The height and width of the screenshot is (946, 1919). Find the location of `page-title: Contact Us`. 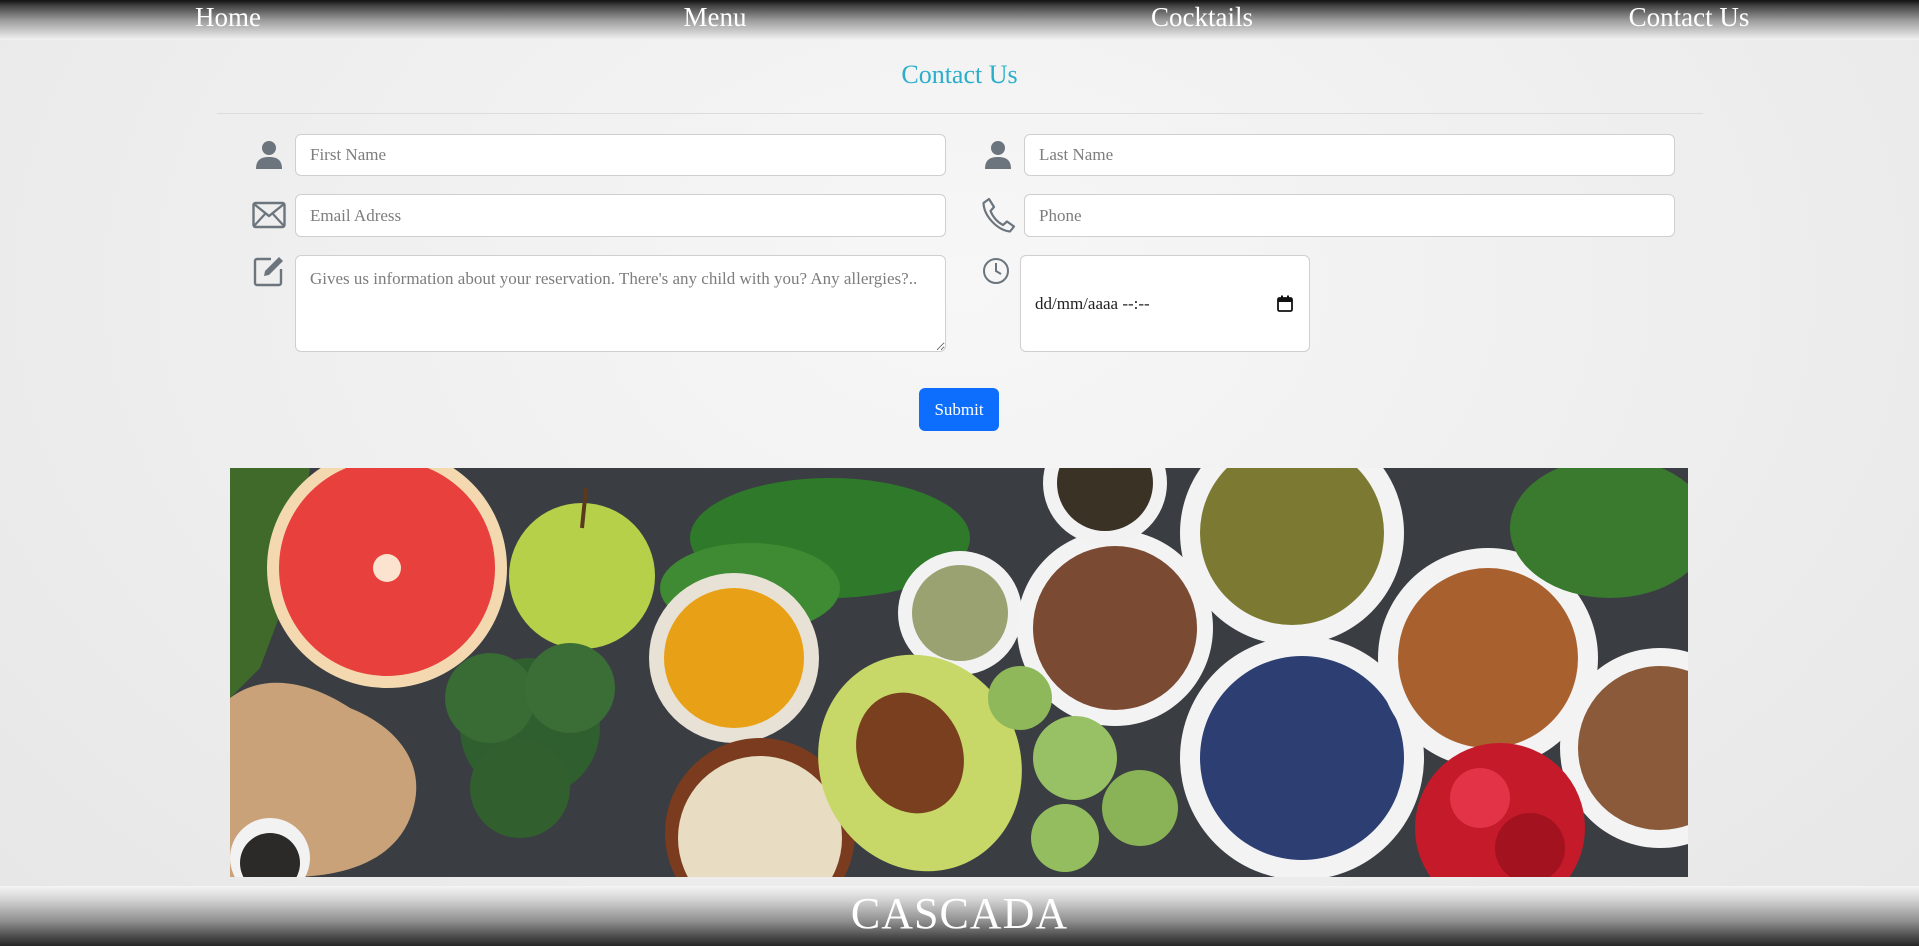

page-title: Contact Us is located at coordinates (959, 74).